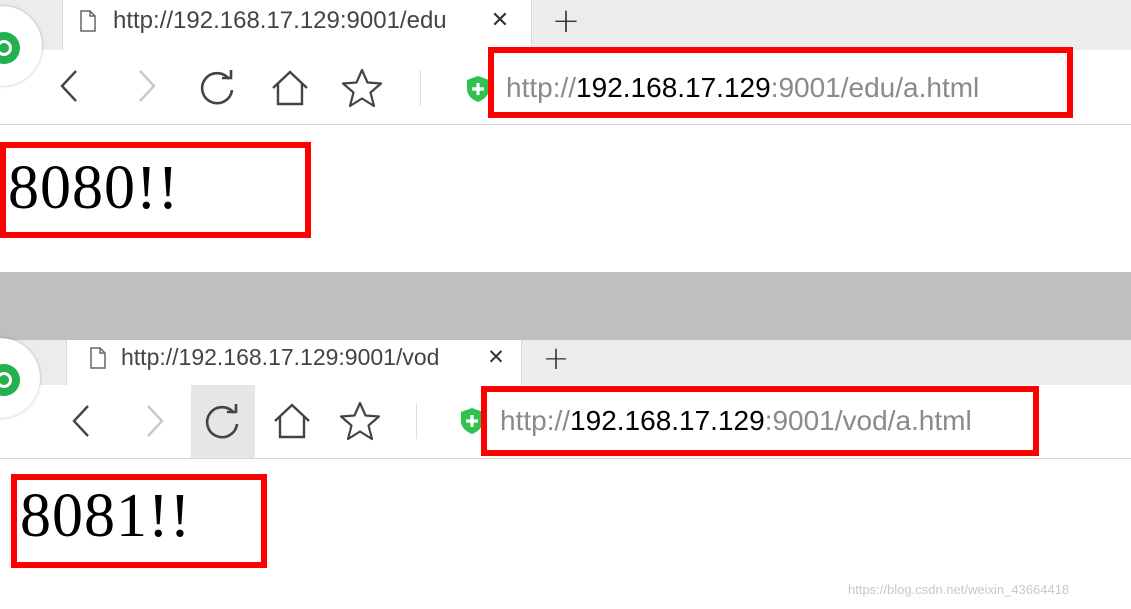 This screenshot has width=1131, height=609. Describe the element at coordinates (478, 89) in the screenshot. I see `shield-icon` at that location.